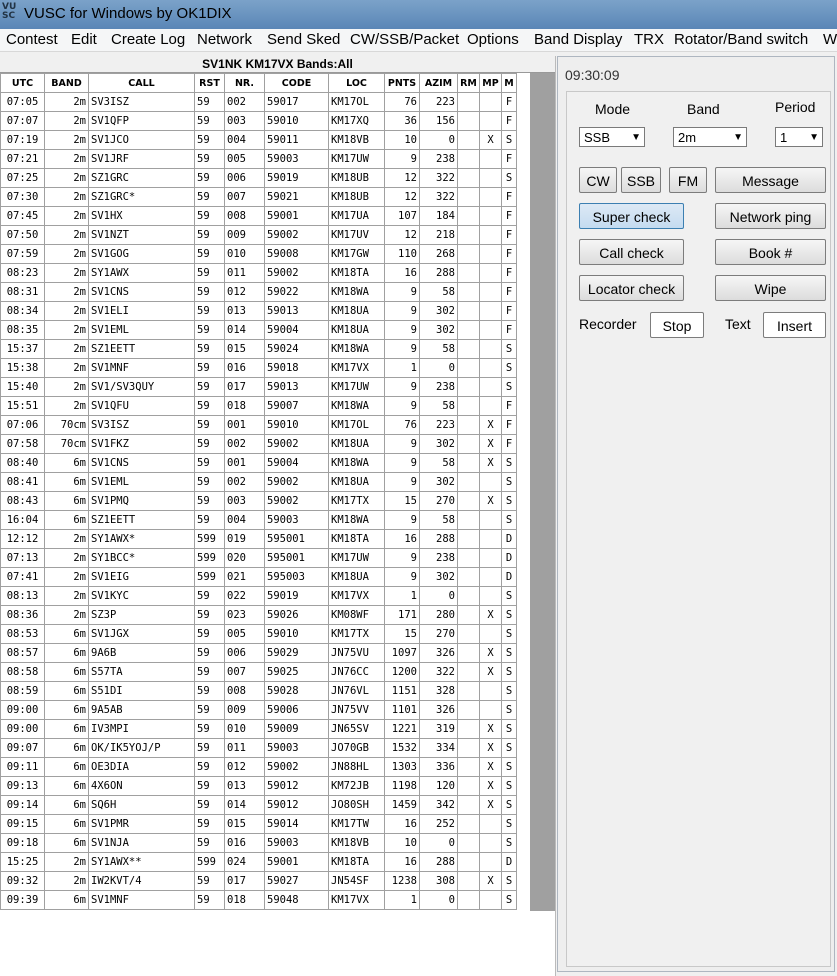 This screenshot has width=837, height=976. I want to click on cell-nr: 007, so click(244, 197).